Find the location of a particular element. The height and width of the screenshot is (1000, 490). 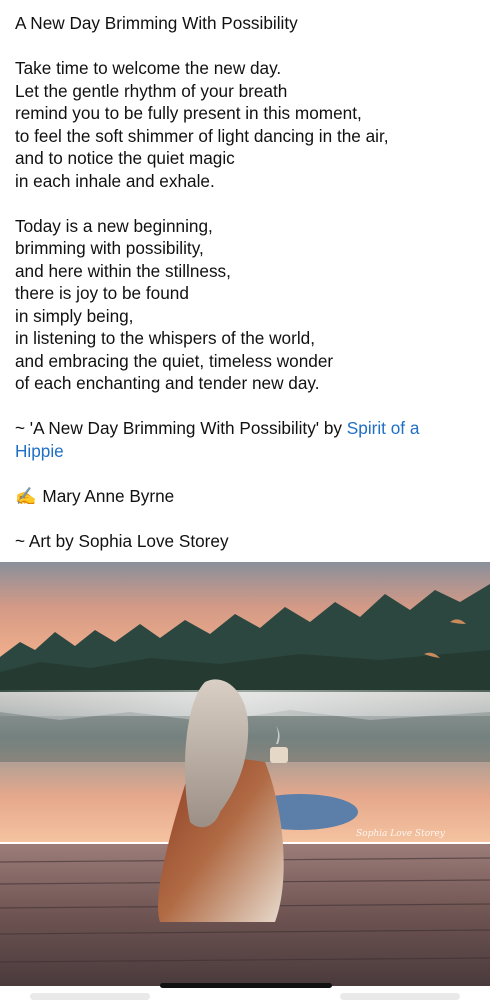

poem-line: brimming with possibility, is located at coordinates (109, 248).